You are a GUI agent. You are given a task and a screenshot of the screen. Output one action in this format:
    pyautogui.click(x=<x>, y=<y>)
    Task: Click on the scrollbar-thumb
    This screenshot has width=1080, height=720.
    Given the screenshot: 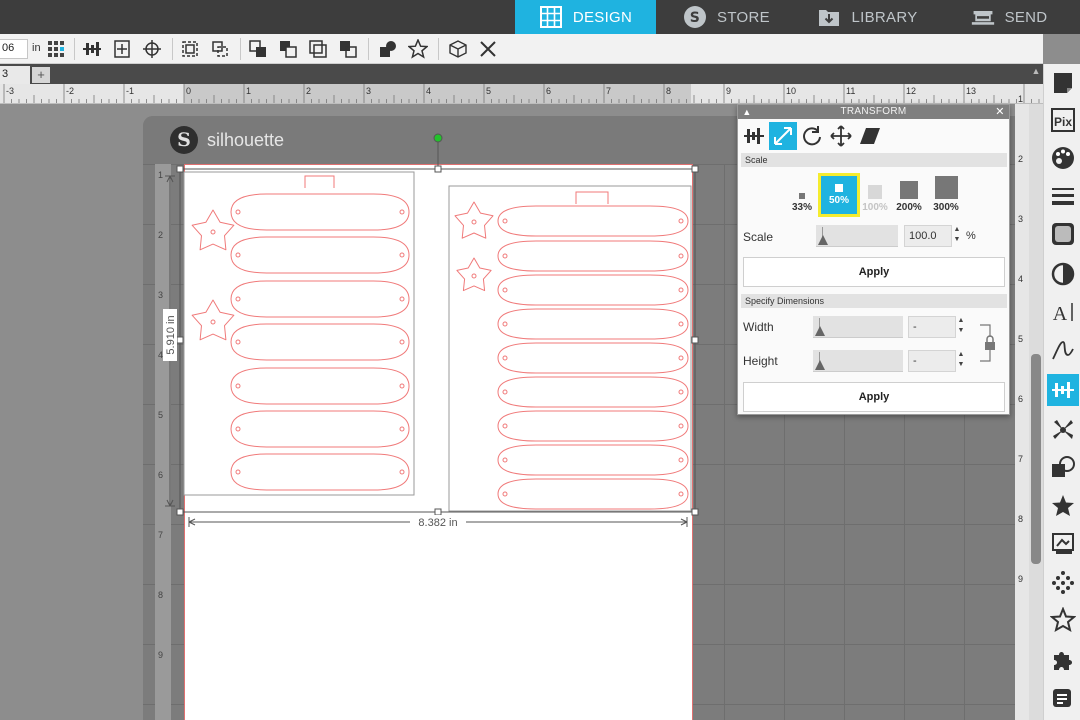 What is the action you would take?
    pyautogui.click(x=1036, y=459)
    